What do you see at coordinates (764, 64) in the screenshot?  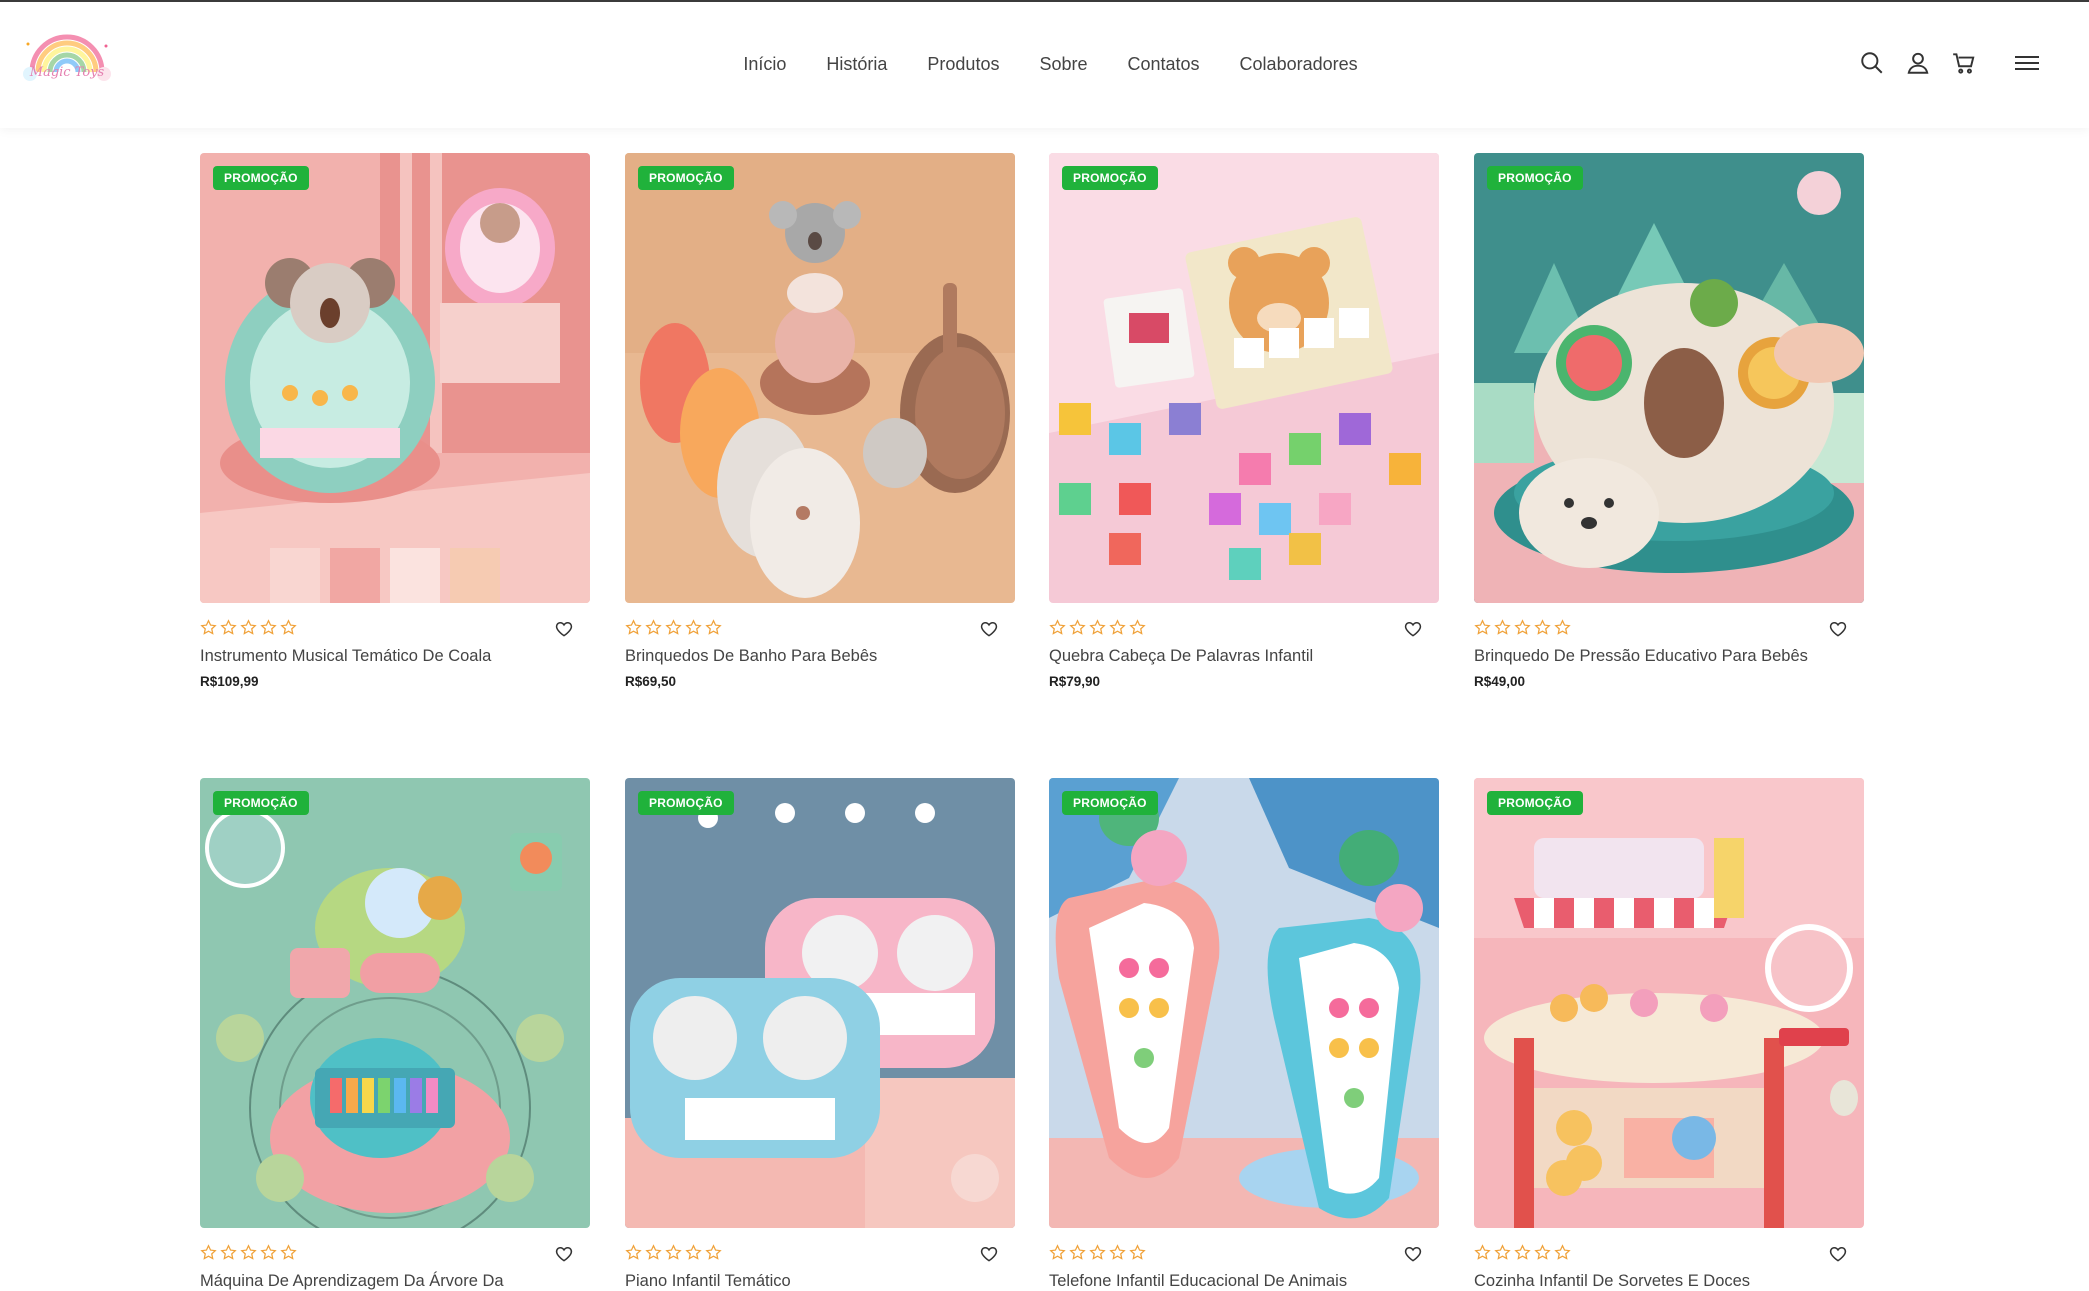 I see `nav-item-inicio: Início` at bounding box center [764, 64].